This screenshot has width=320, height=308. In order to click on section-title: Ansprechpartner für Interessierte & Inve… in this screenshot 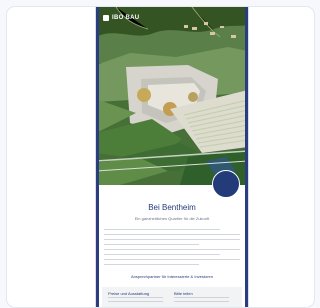, I will do `click(172, 276)`.